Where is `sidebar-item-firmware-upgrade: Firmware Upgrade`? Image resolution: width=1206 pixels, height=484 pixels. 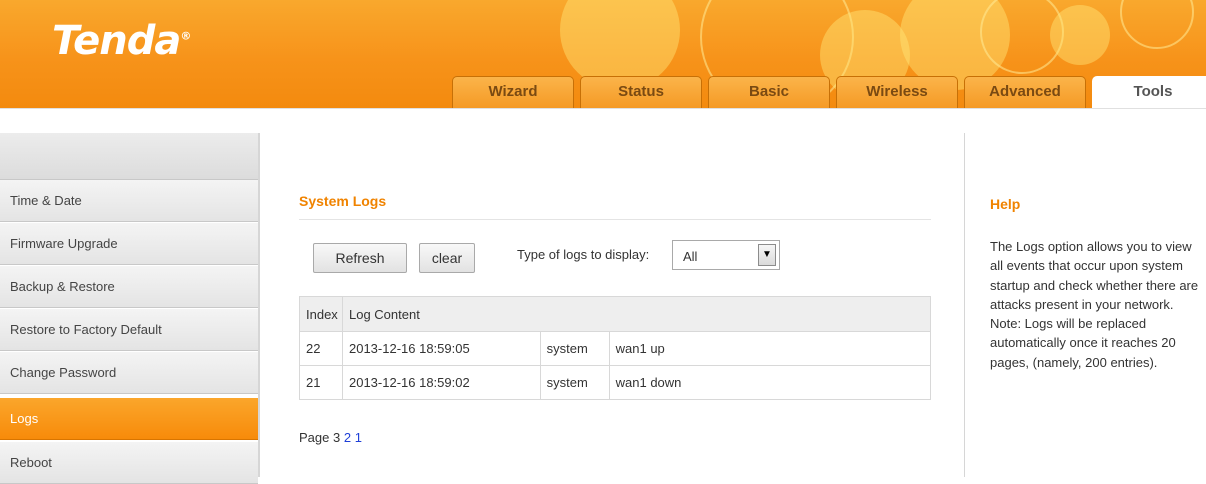 sidebar-item-firmware-upgrade: Firmware Upgrade is located at coordinates (129, 244).